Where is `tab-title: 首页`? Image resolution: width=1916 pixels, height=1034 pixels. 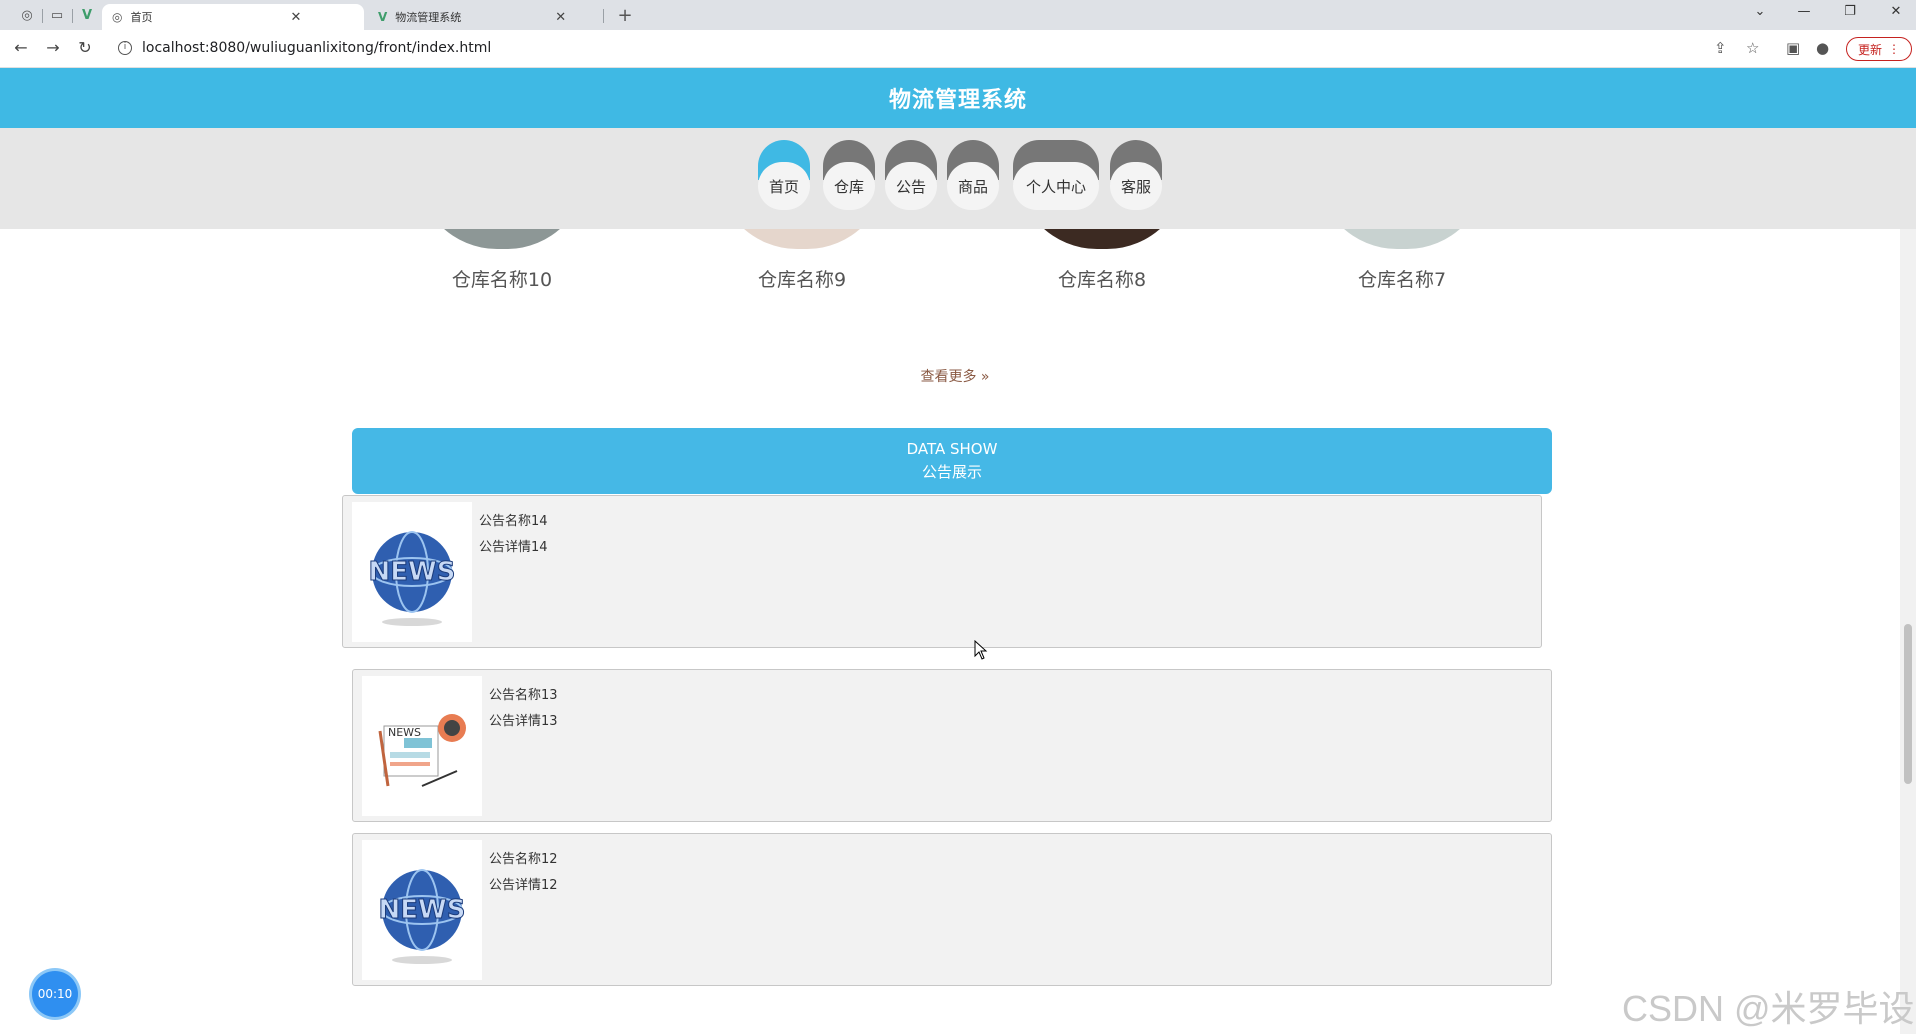 tab-title: 首页 is located at coordinates (141, 17).